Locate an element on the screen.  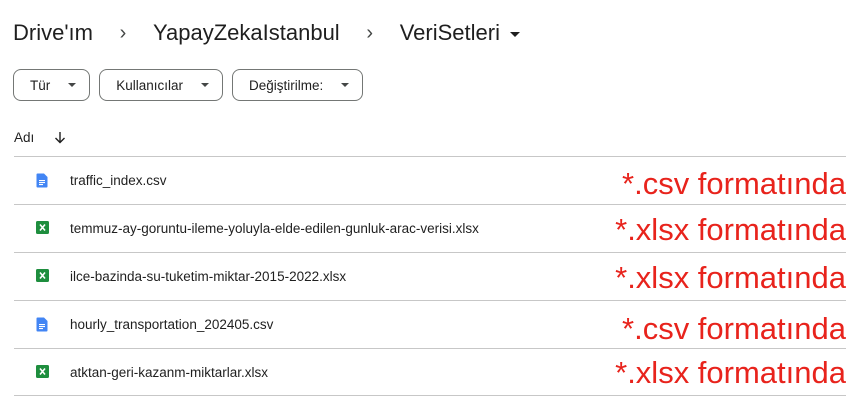
filter-type-chip: Tür is located at coordinates (52, 85).